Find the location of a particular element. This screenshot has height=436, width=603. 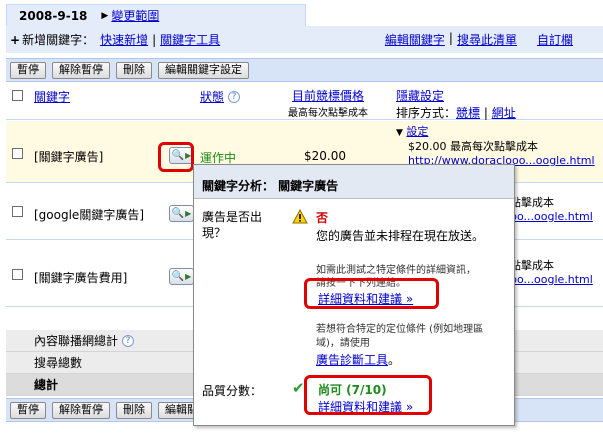

date-label: 2008-9-18 is located at coordinates (53, 15).